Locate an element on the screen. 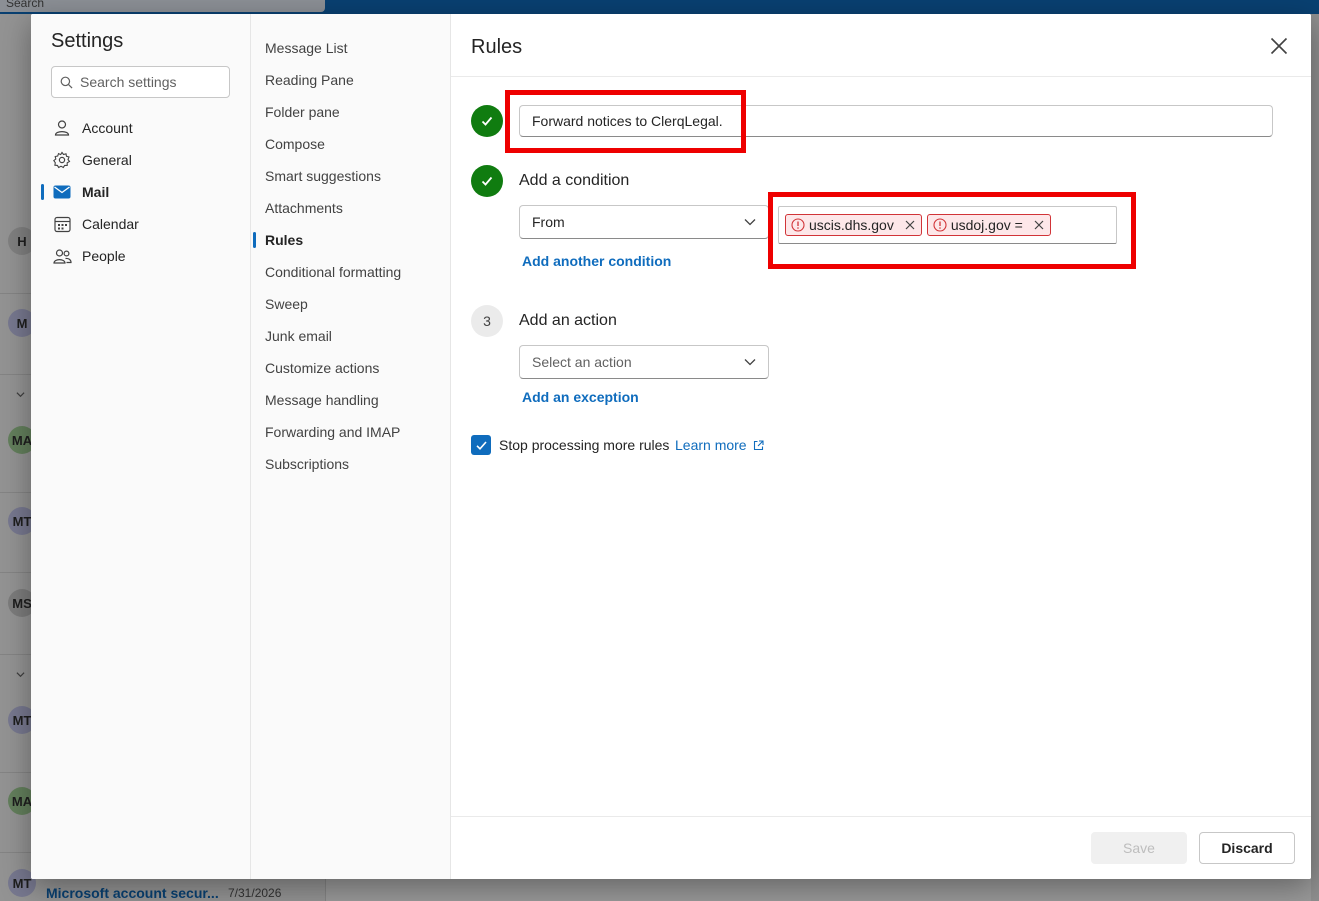 This screenshot has width=1319, height=901. close-button is located at coordinates (1279, 46).